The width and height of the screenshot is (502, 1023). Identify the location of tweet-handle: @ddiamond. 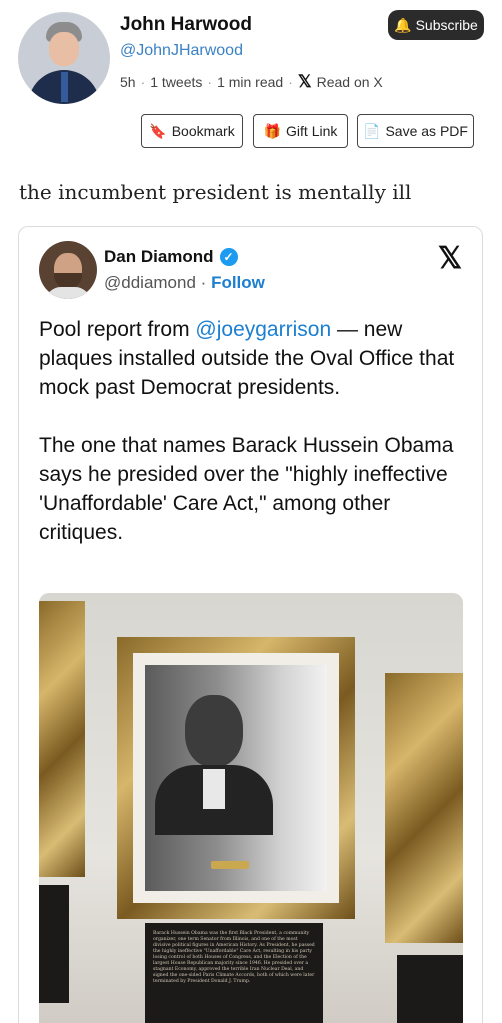
(150, 282).